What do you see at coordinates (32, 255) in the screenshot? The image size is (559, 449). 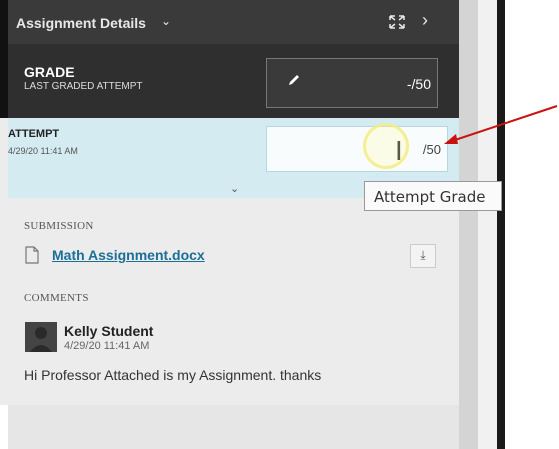 I see `document-icon` at bounding box center [32, 255].